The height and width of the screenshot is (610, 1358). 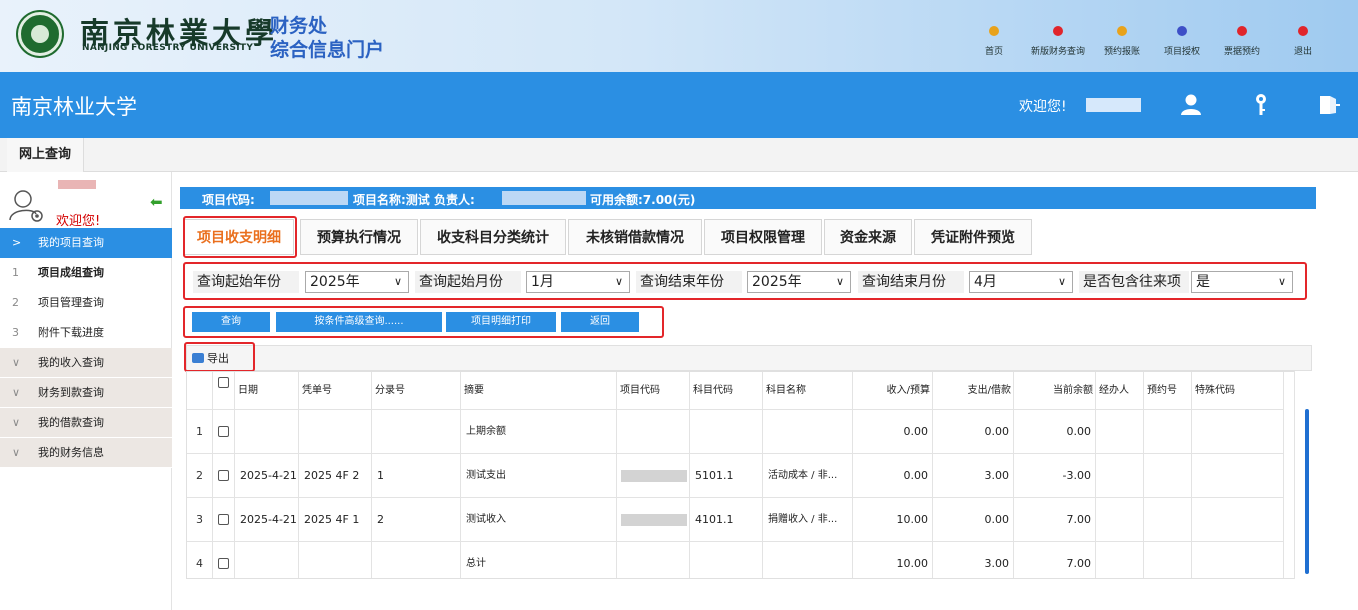 I want to click on nav-booking-reimburse: 预约报账, so click(x=1122, y=41).